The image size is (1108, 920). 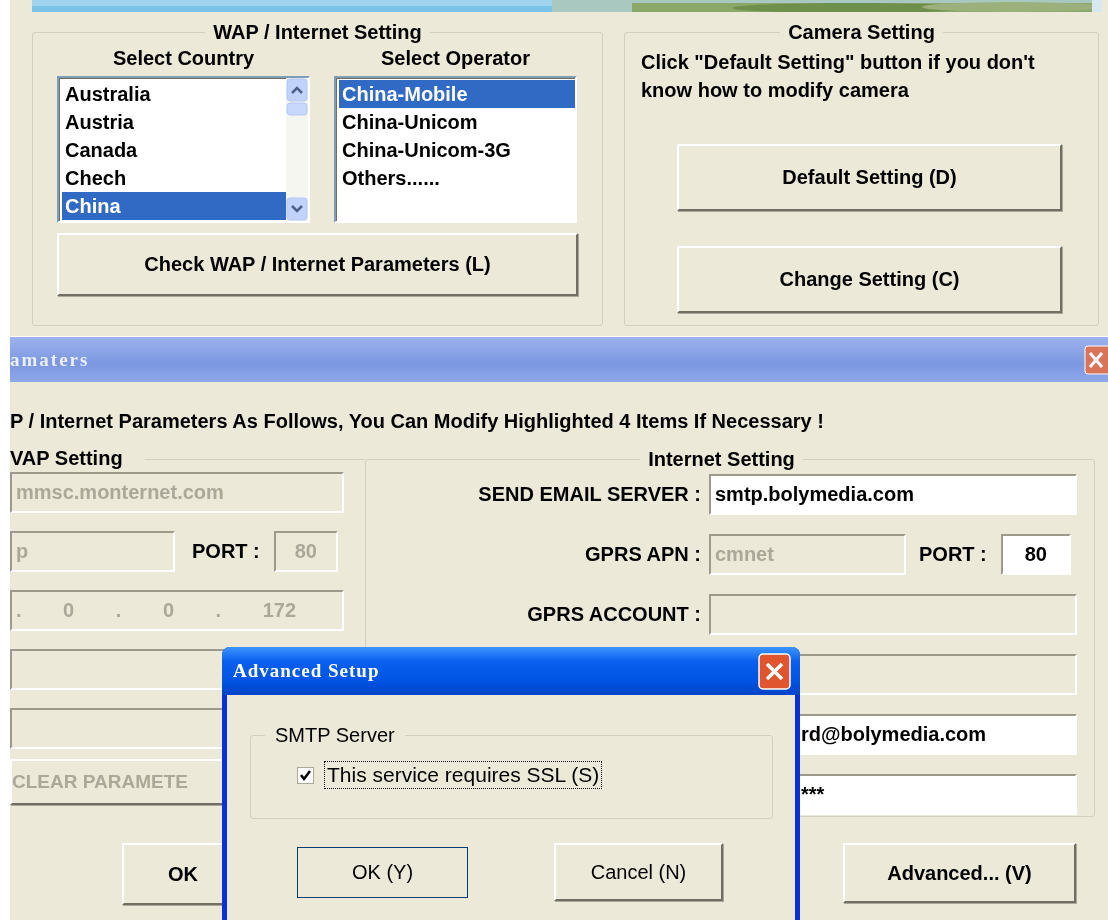 I want to click on scroll-up-button, so click(x=297, y=90).